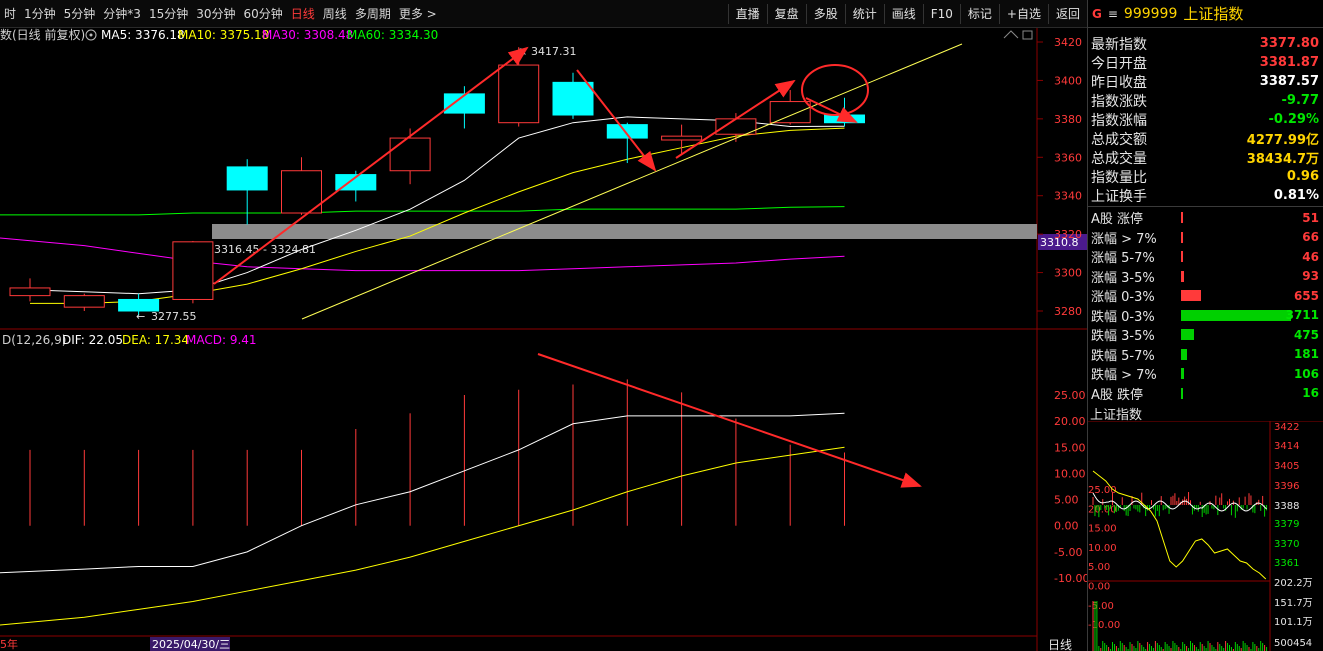  Describe the element at coordinates (1119, 196) in the screenshot. I see `stat-label: 上证换手` at that location.